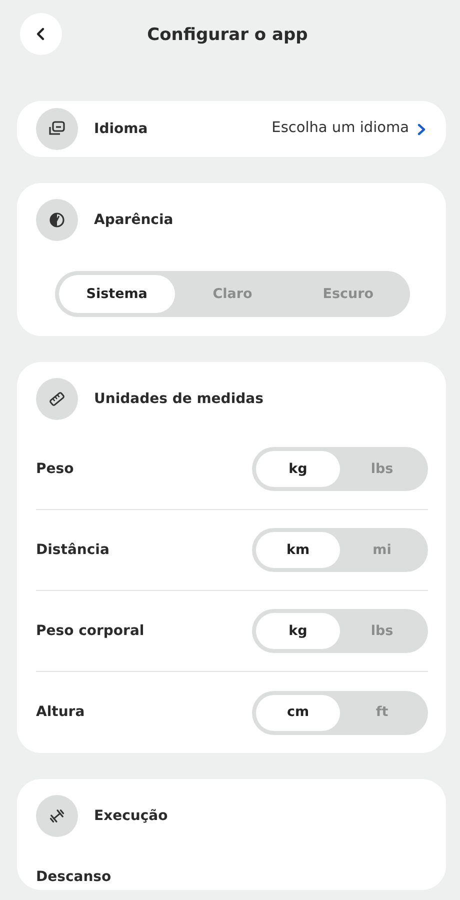 The image size is (460, 900). What do you see at coordinates (55, 469) in the screenshot?
I see `unit-label: Peso` at bounding box center [55, 469].